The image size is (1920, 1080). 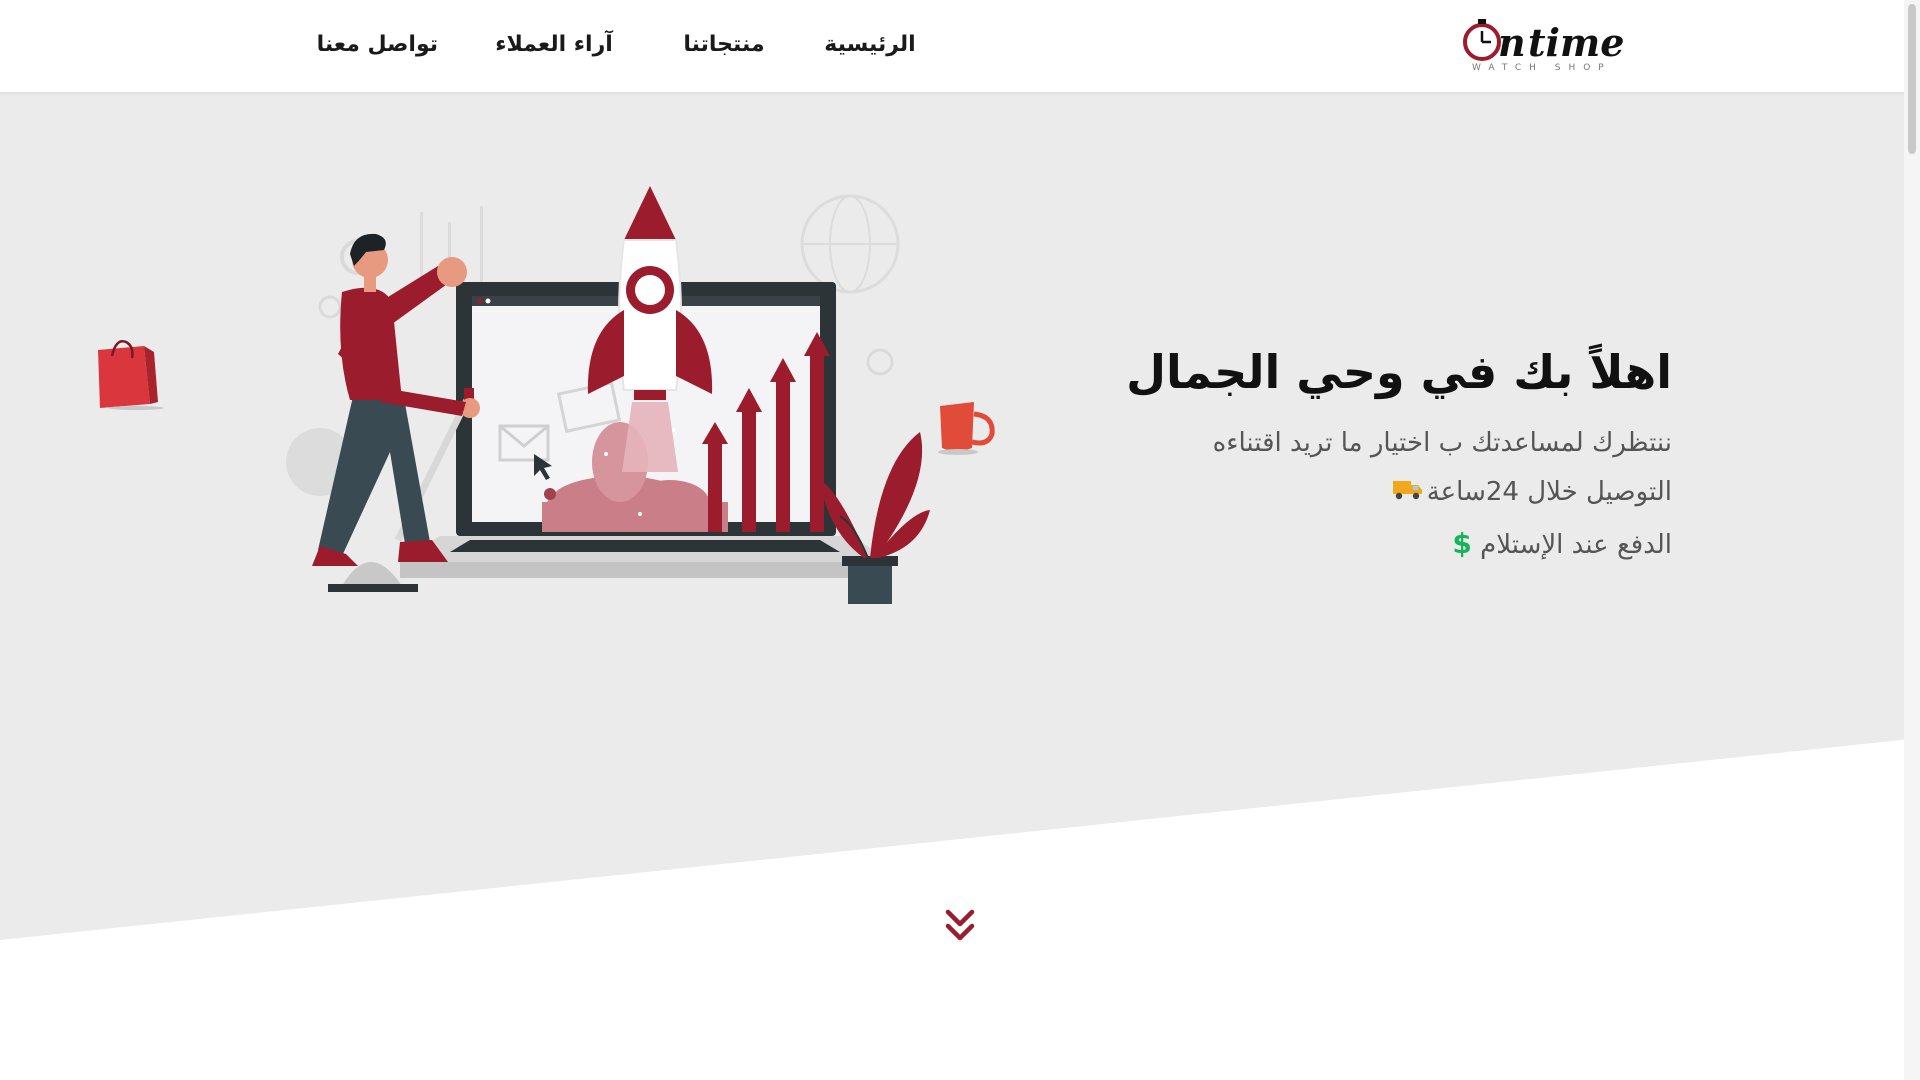 I want to click on scrollbar-thumb, so click(x=1912, y=79).